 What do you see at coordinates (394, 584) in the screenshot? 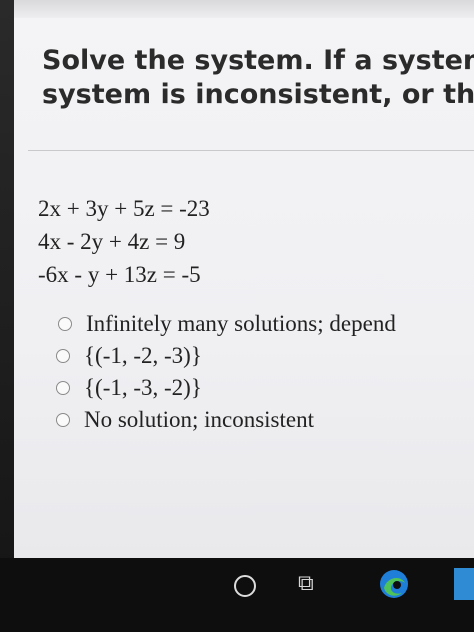
I see `edge-browser-icon` at bounding box center [394, 584].